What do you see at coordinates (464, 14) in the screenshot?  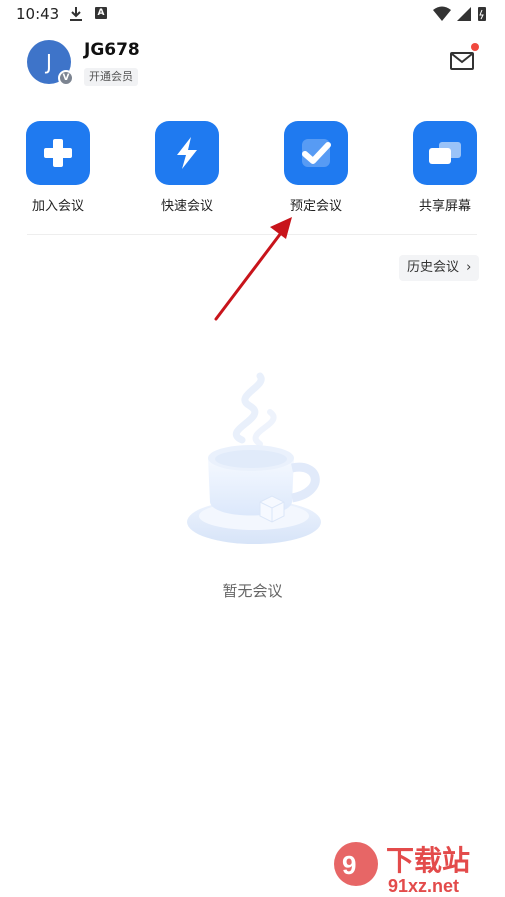 I see `signal-icon` at bounding box center [464, 14].